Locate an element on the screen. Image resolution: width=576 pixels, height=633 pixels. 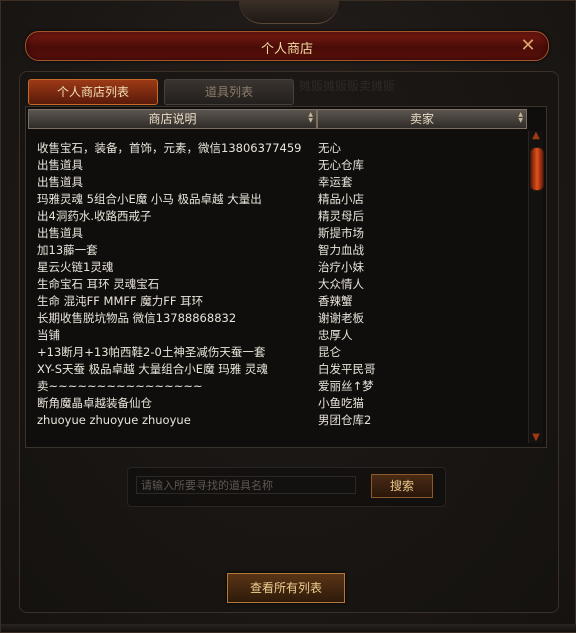
column-header-seller: 卖家 ▲ ▼ is located at coordinates (422, 119).